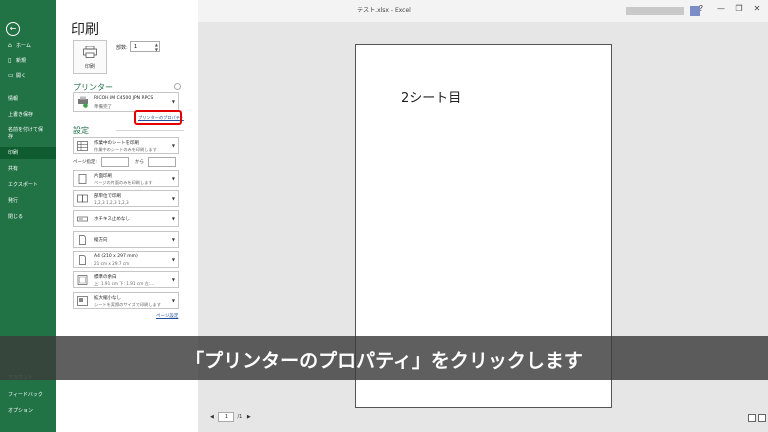 Image resolution: width=768 pixels, height=432 pixels. What do you see at coordinates (162, 162) in the screenshot?
I see `pages-to-input` at bounding box center [162, 162].